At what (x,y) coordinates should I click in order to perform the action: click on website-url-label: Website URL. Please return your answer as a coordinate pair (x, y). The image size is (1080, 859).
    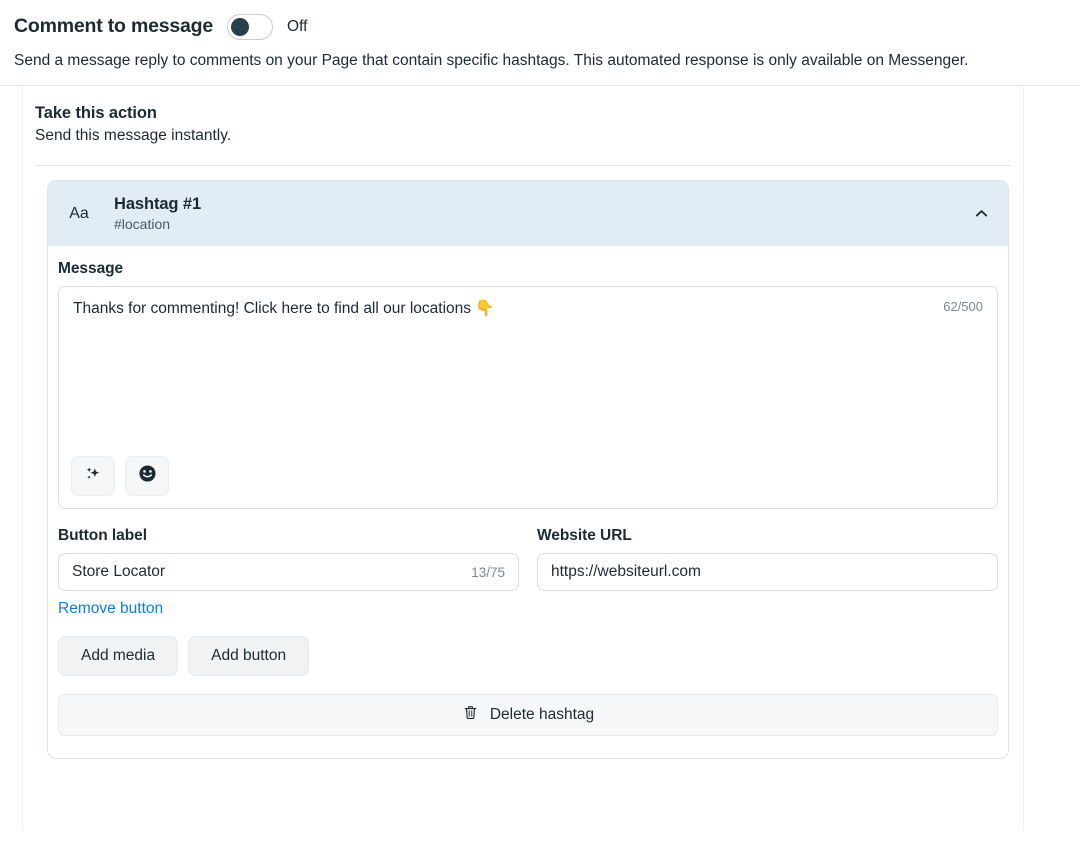
    Looking at the image, I should click on (584, 536).